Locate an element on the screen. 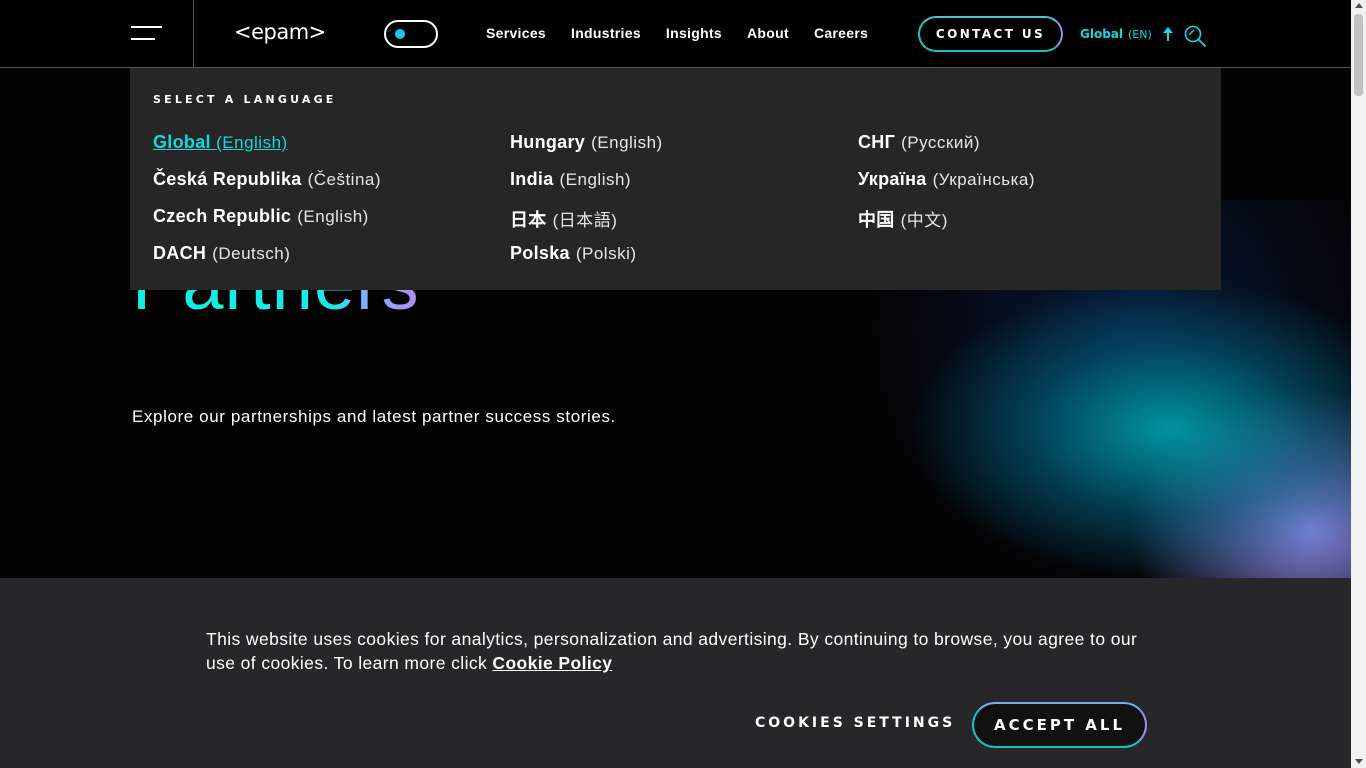 Image resolution: width=1366 pixels, height=768 pixels. language-country: Hungary is located at coordinates (548, 142).